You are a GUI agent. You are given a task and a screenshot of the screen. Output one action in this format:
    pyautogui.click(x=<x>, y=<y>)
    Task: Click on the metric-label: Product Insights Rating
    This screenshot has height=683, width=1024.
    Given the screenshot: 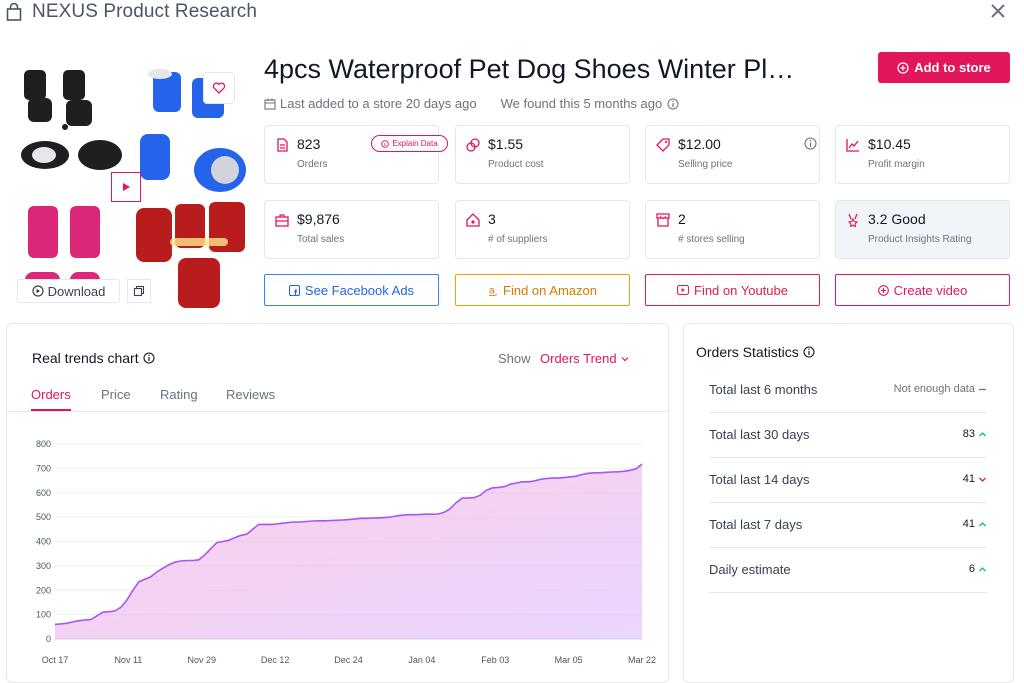 What is the action you would take?
    pyautogui.click(x=920, y=239)
    